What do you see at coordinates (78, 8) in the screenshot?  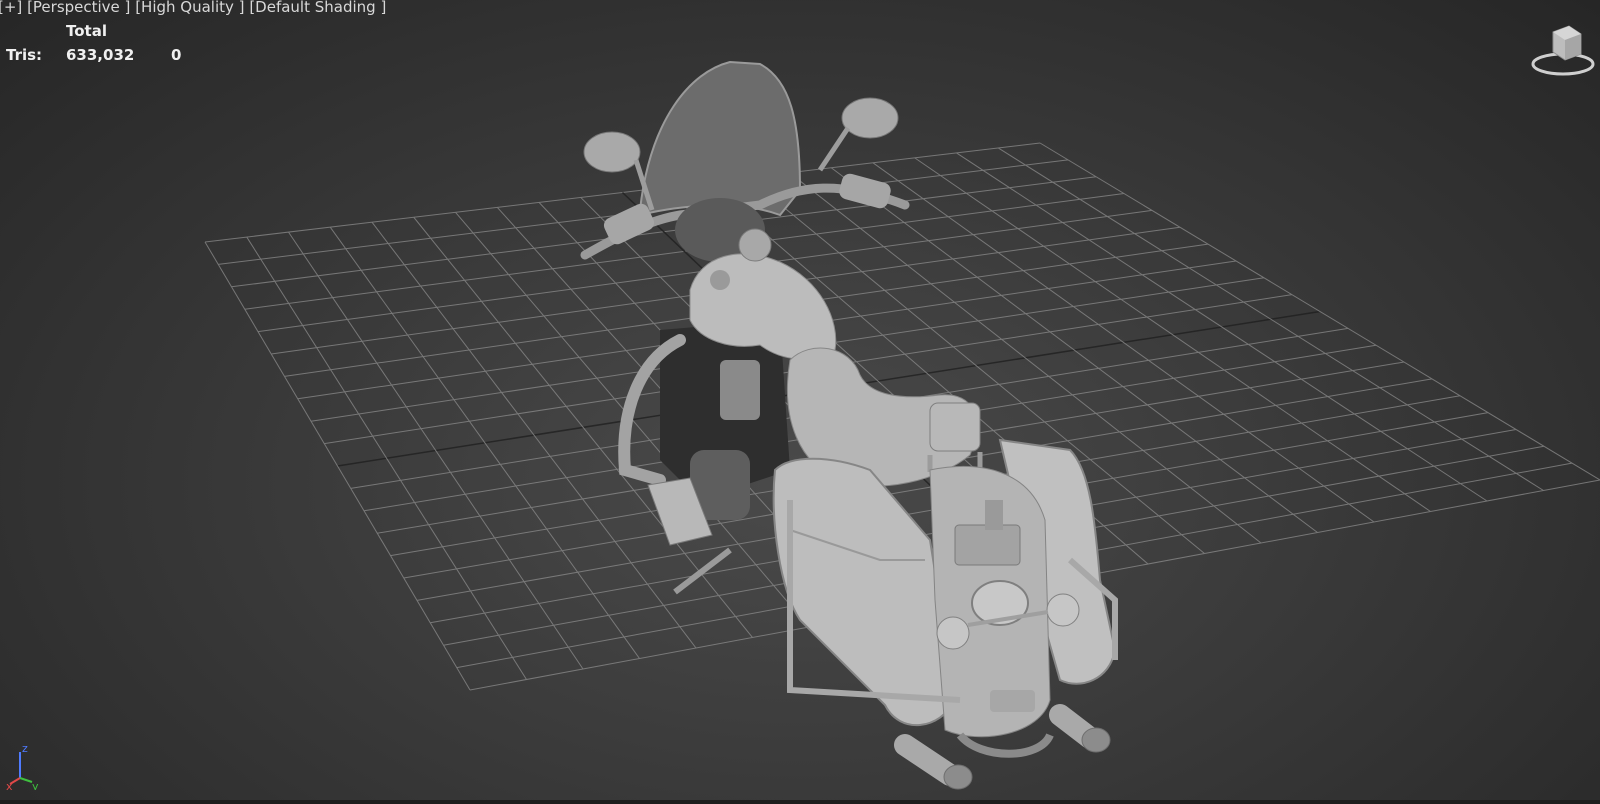 I see `viewport-point-of-view-menu: [Perspective ]` at bounding box center [78, 8].